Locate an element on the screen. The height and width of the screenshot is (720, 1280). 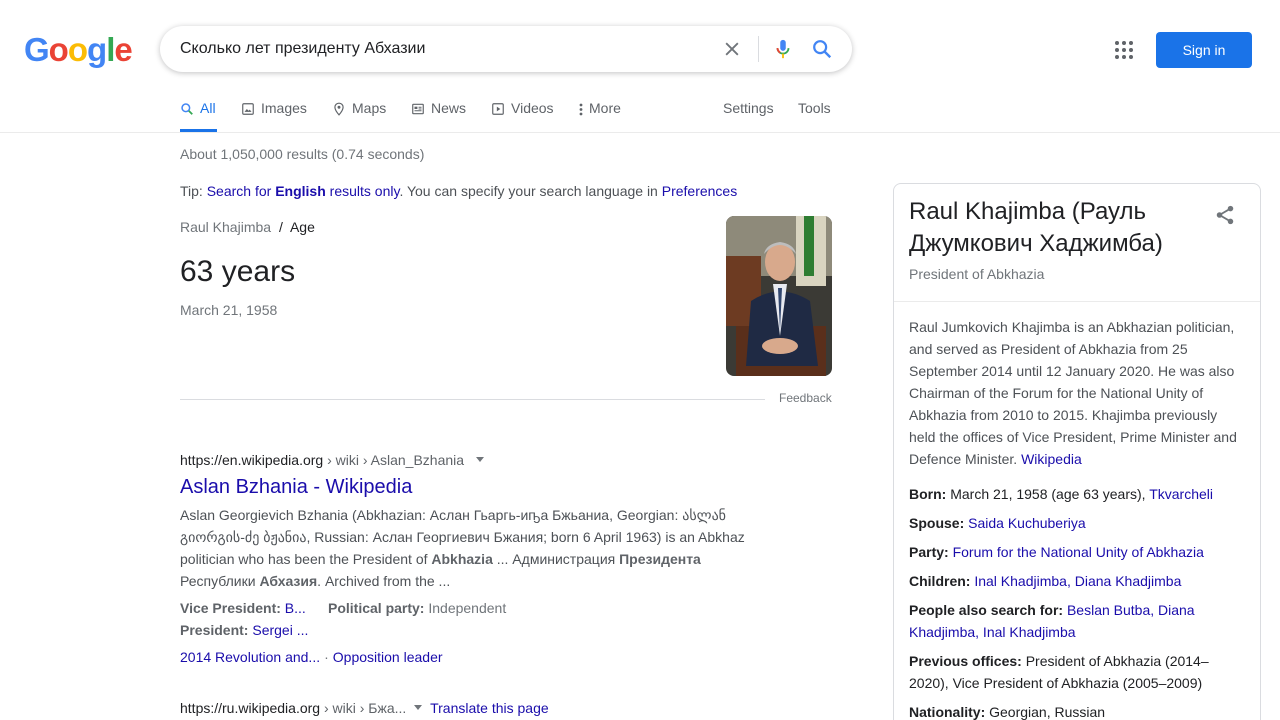
translate-link: Translate this page is located at coordinates (489, 708).